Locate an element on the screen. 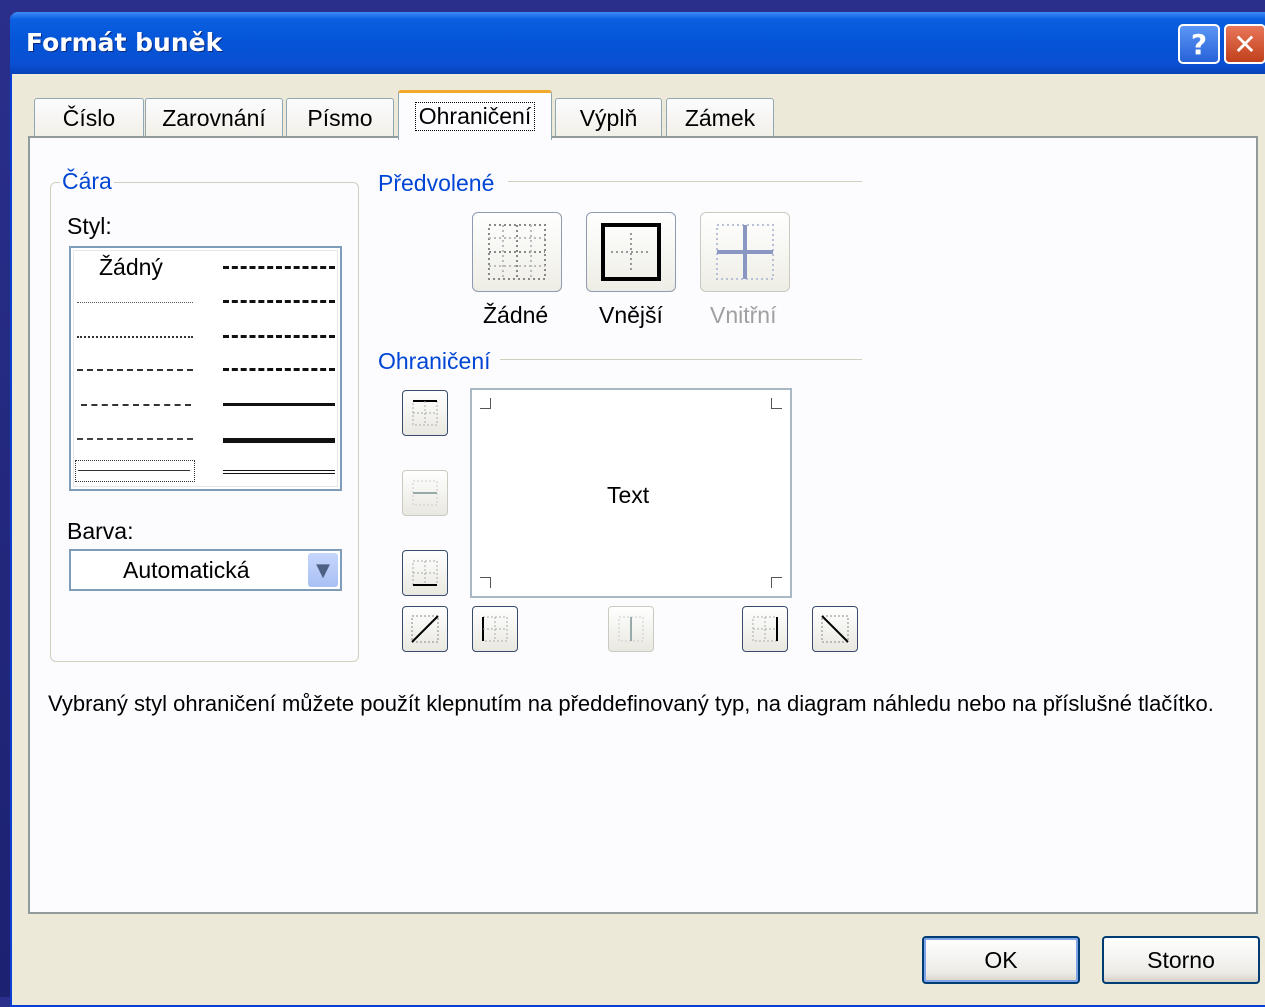  border-left-button is located at coordinates (495, 629).